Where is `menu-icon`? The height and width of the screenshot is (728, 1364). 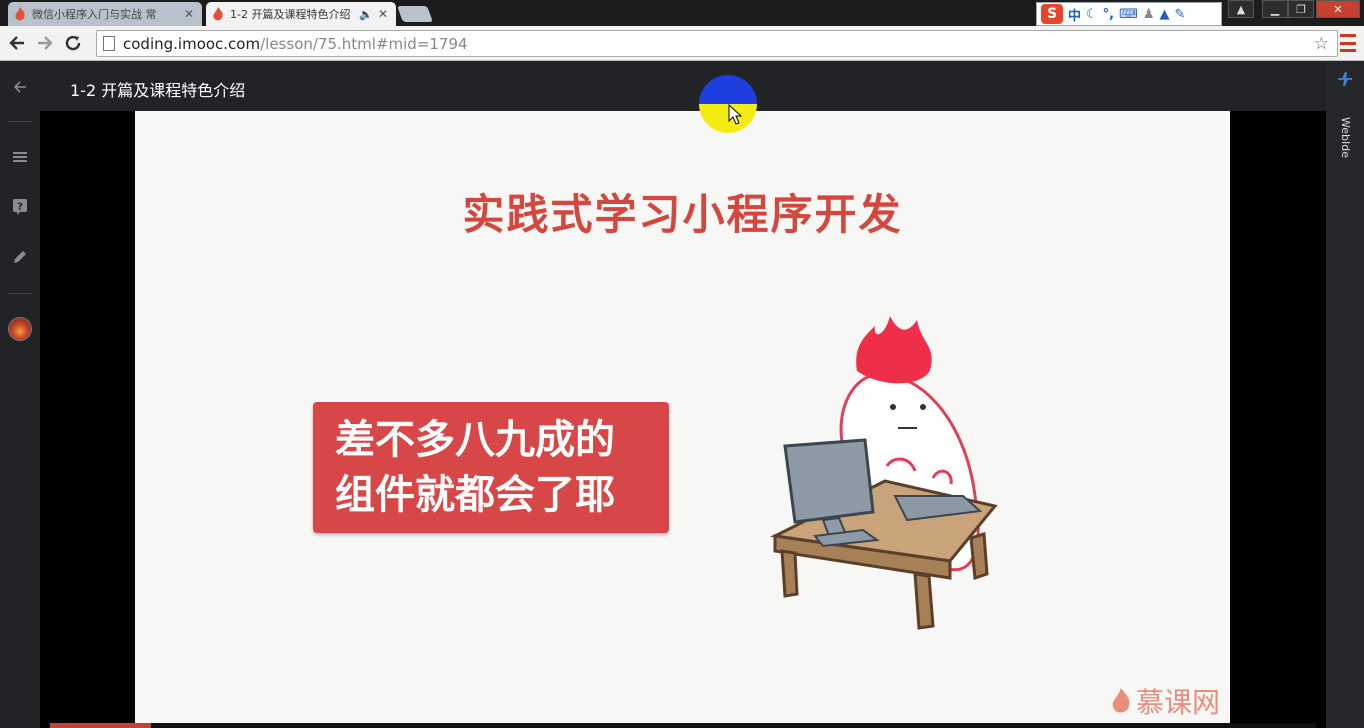 menu-icon is located at coordinates (20, 157).